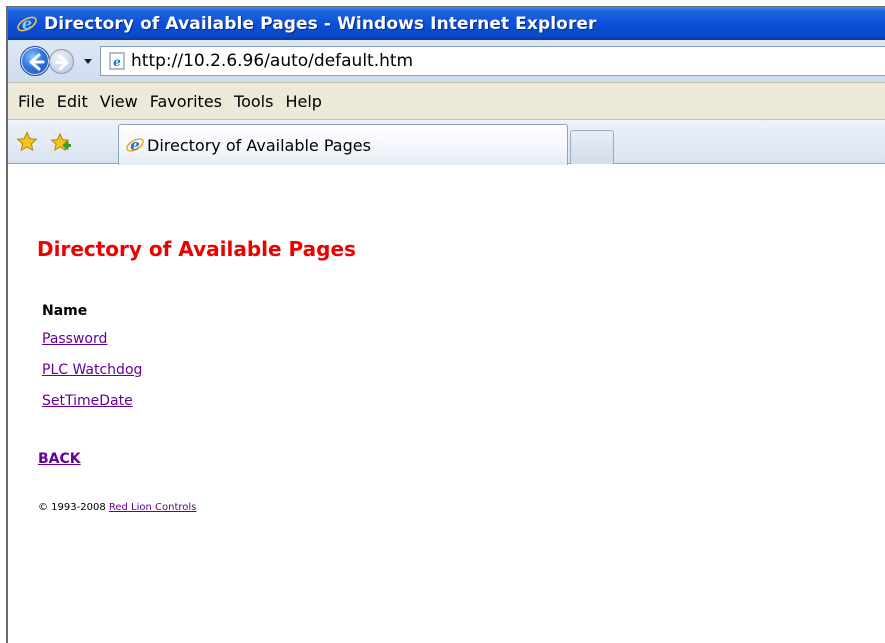  I want to click on column-header-name: Name, so click(65, 311).